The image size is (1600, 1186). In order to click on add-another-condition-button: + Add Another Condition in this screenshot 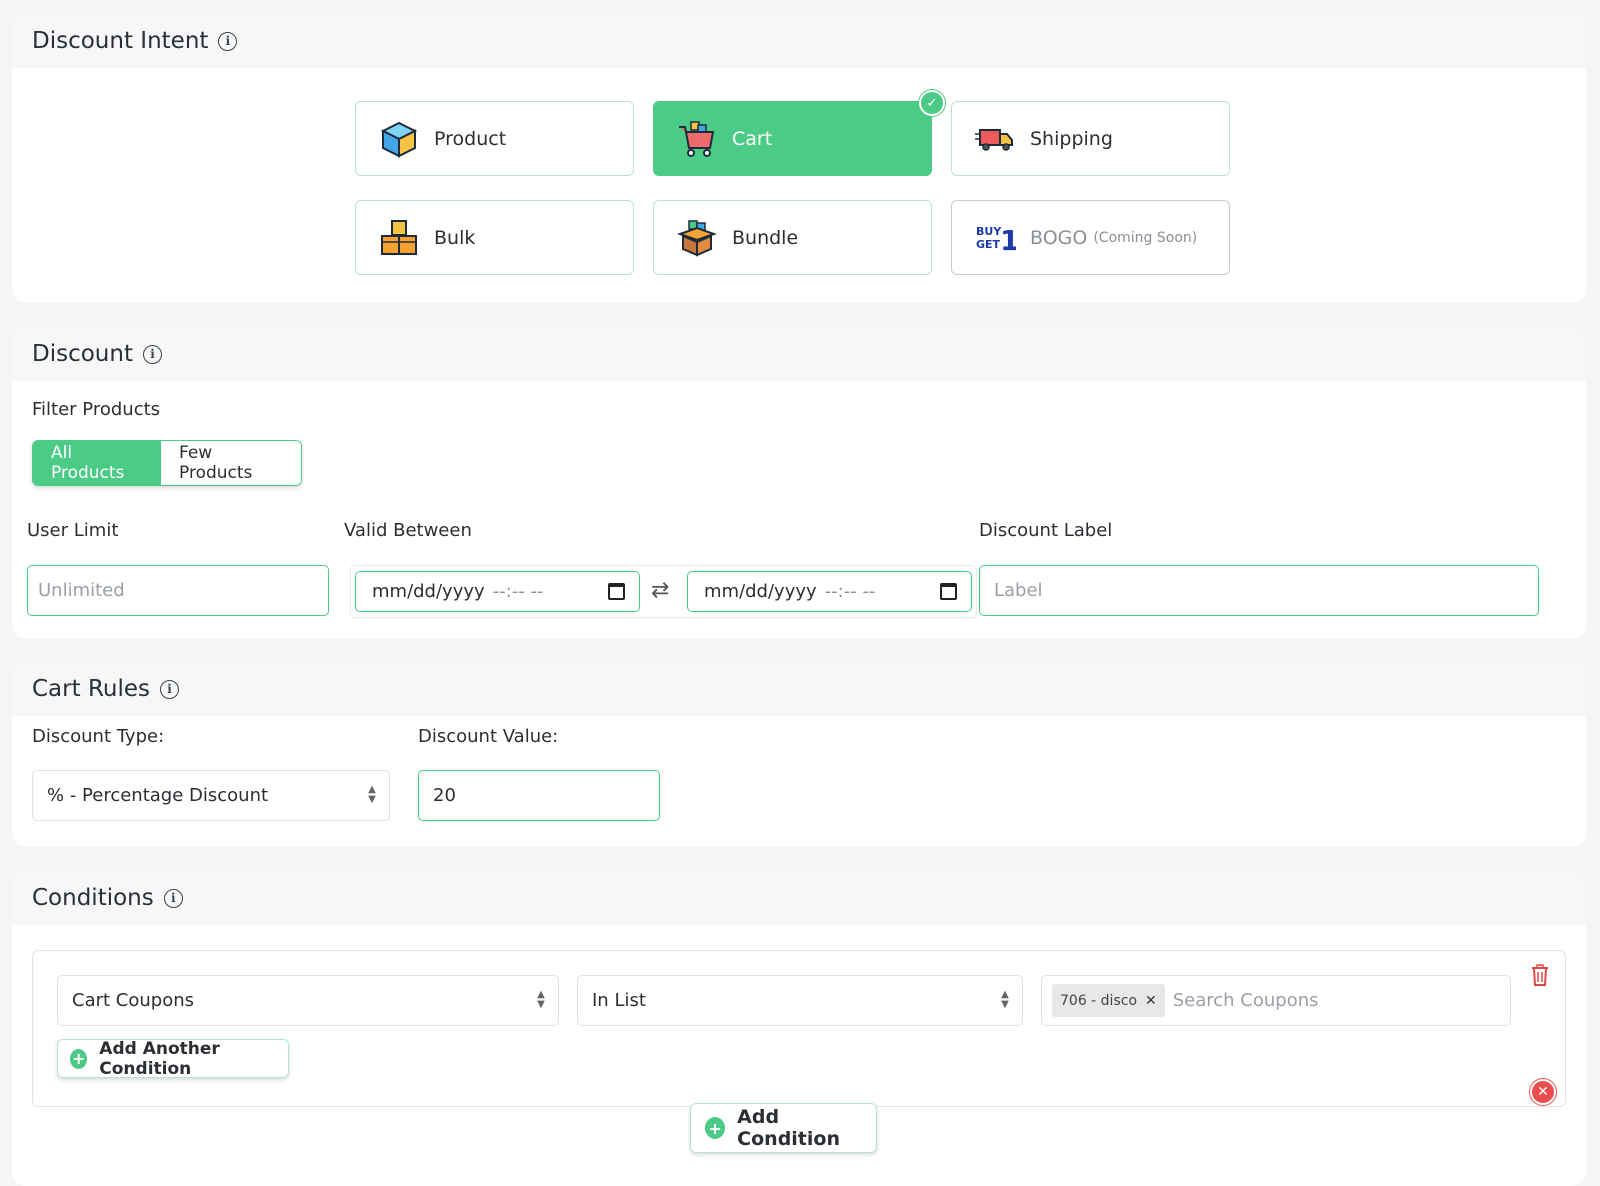, I will do `click(173, 1058)`.